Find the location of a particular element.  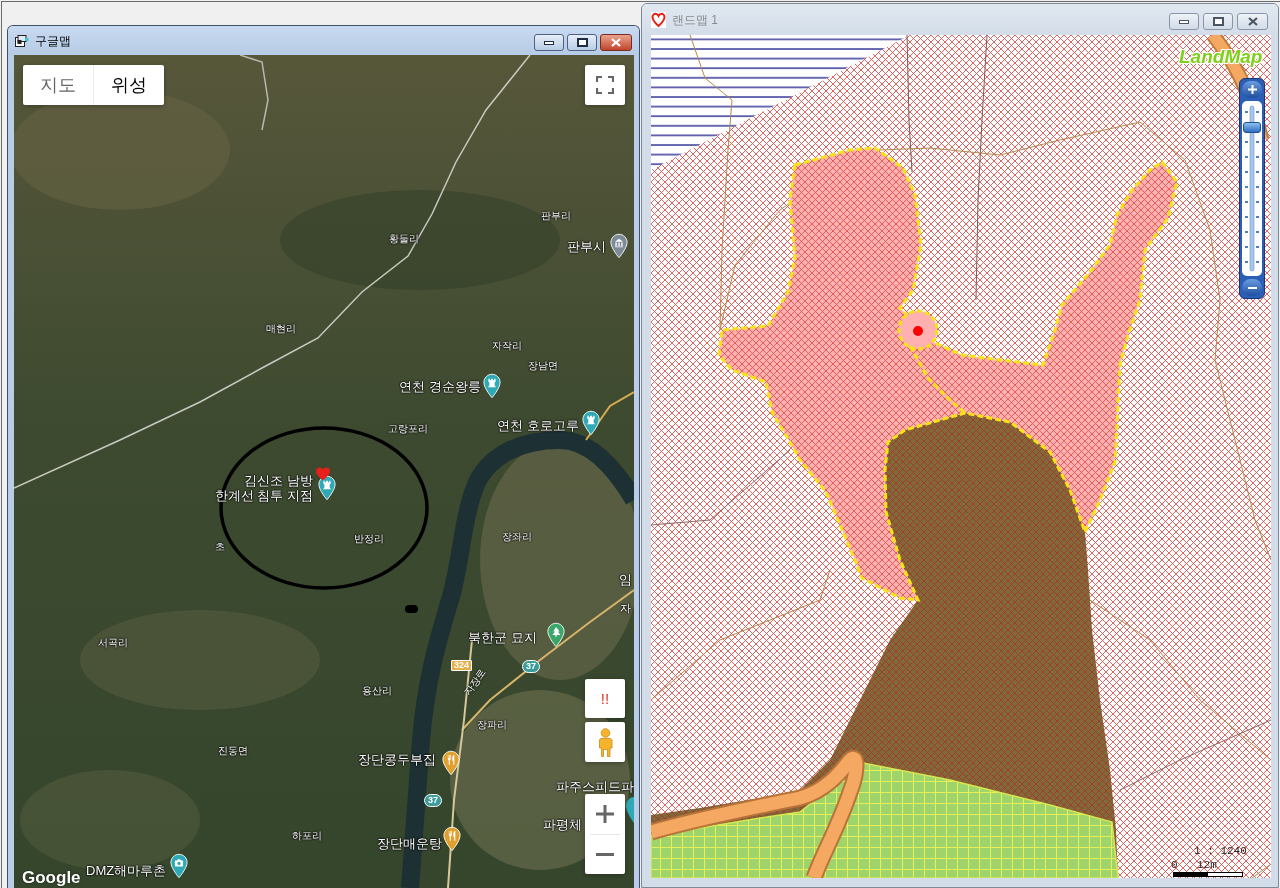

window-title: 랜드맵 1 is located at coordinates (695, 20).